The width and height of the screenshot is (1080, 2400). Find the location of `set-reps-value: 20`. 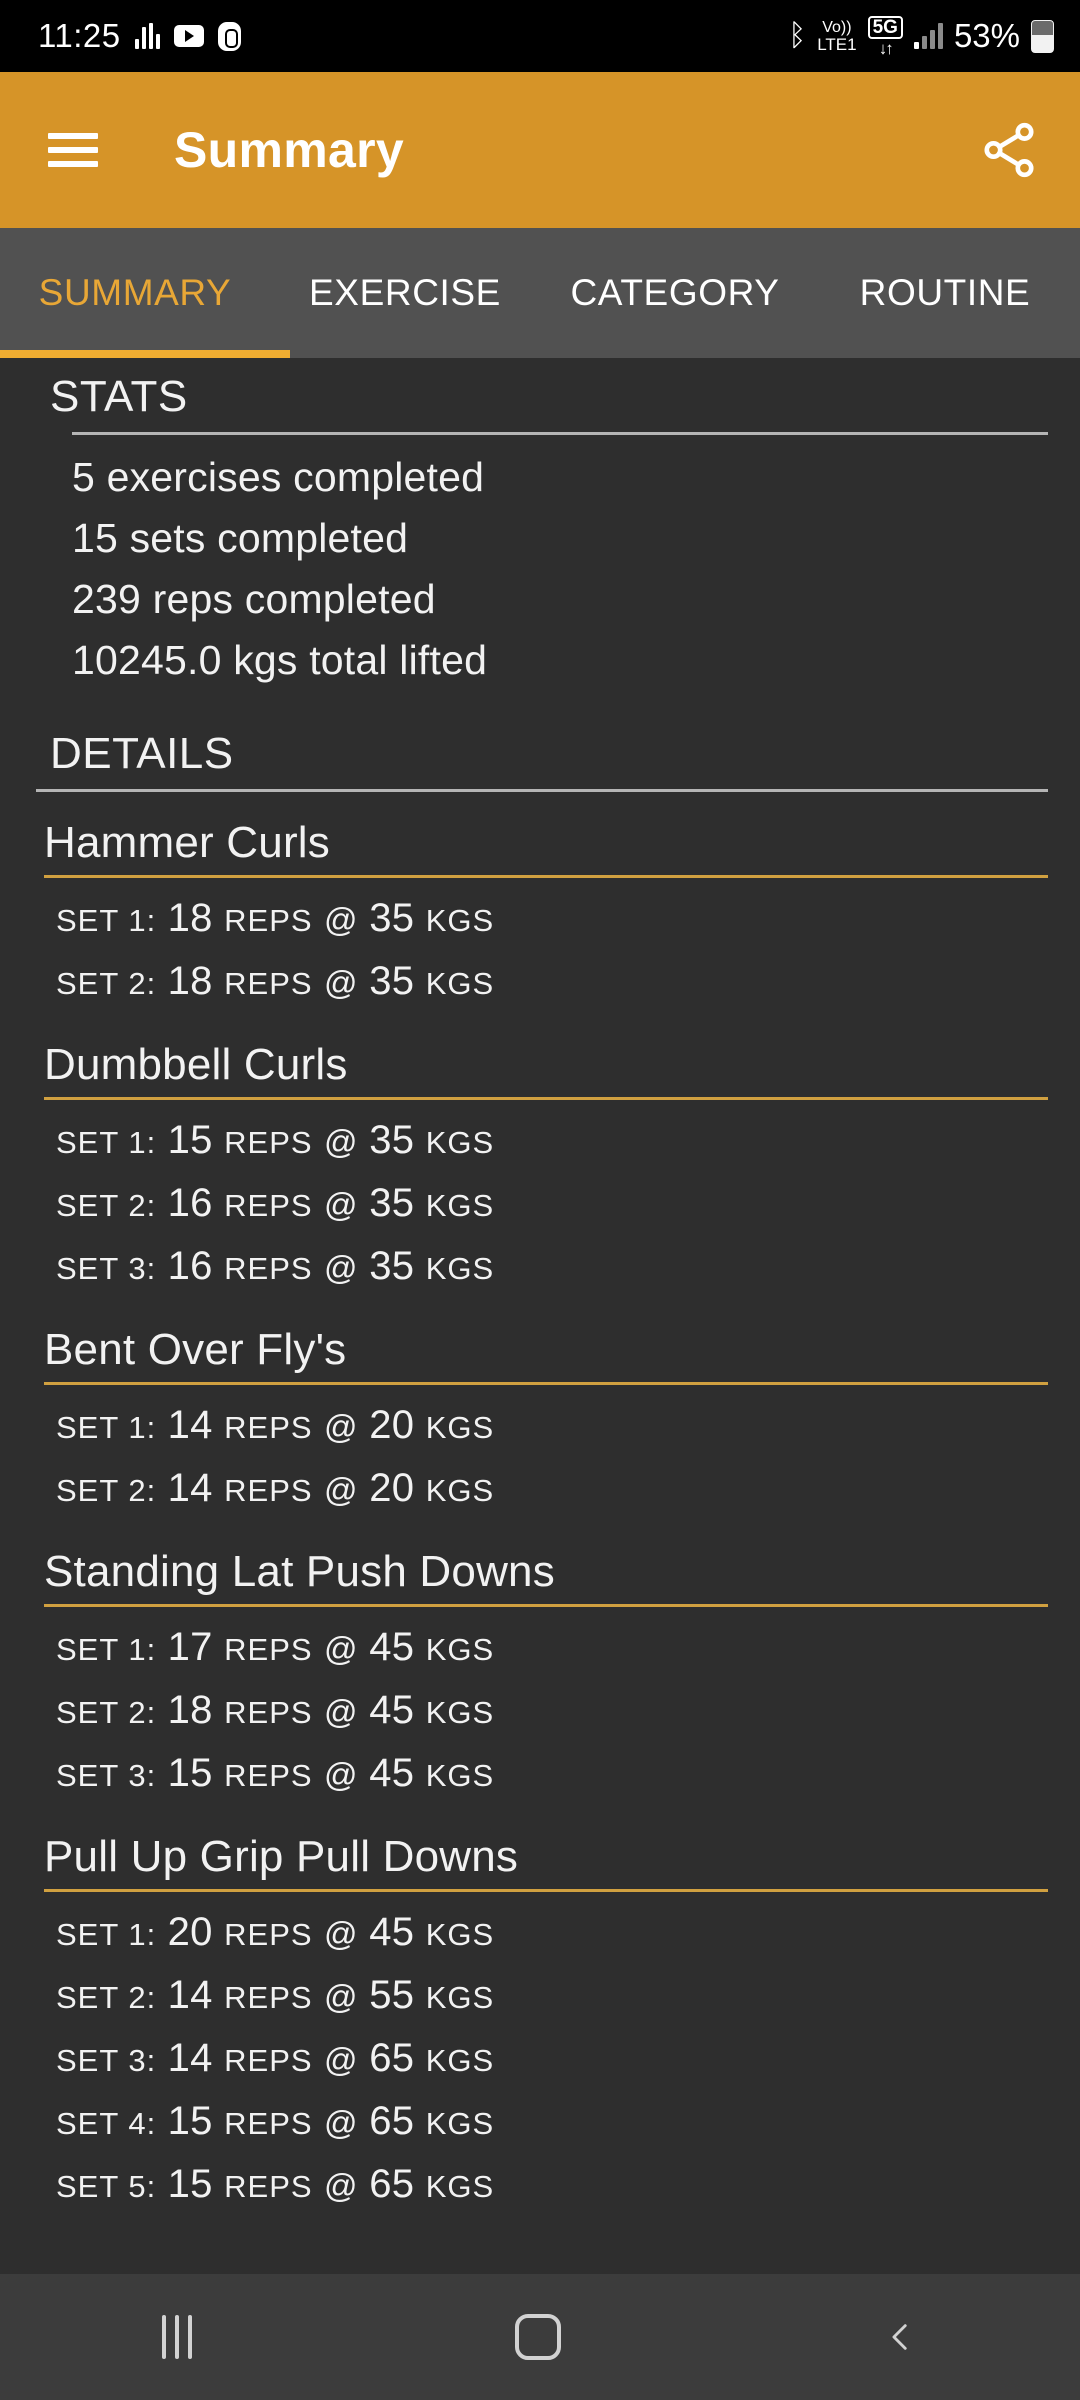

set-reps-value: 20 is located at coordinates (190, 1932).